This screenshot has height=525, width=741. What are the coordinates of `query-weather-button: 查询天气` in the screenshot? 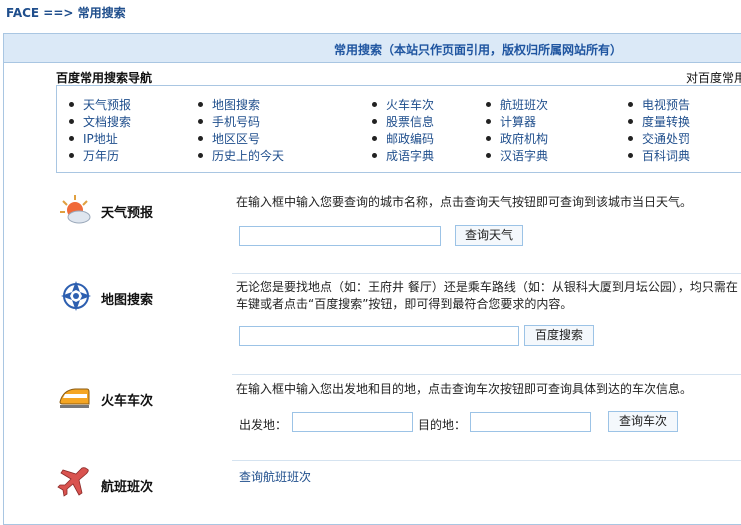 It's located at (489, 235).